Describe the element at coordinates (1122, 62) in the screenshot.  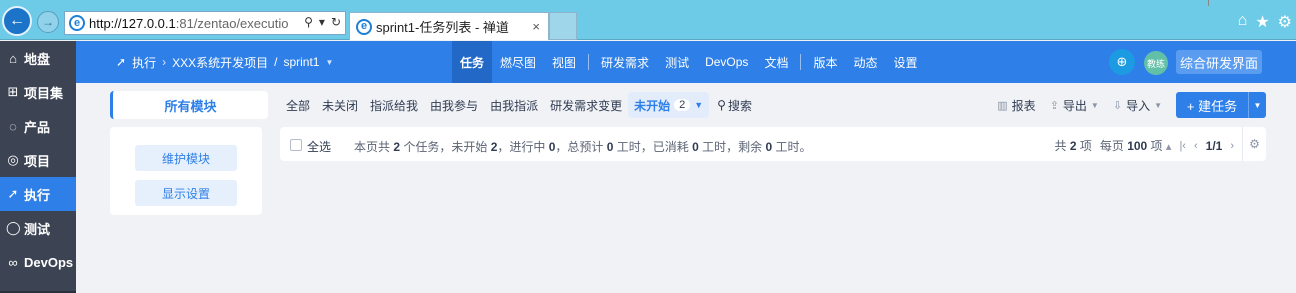
I see `globe-icon: ⊕` at that location.